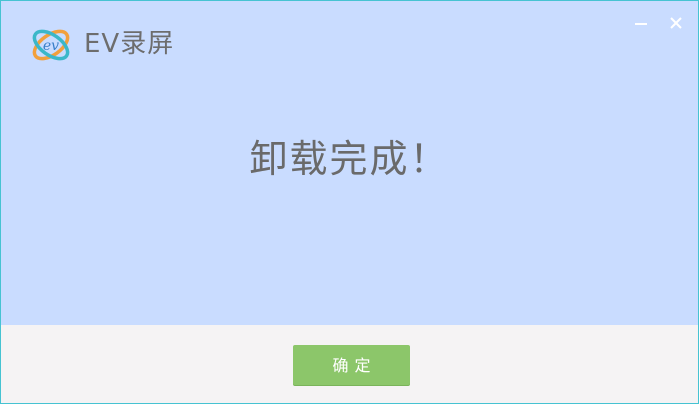  Describe the element at coordinates (129, 44) in the screenshot. I see `app-title: EV录屏` at that location.